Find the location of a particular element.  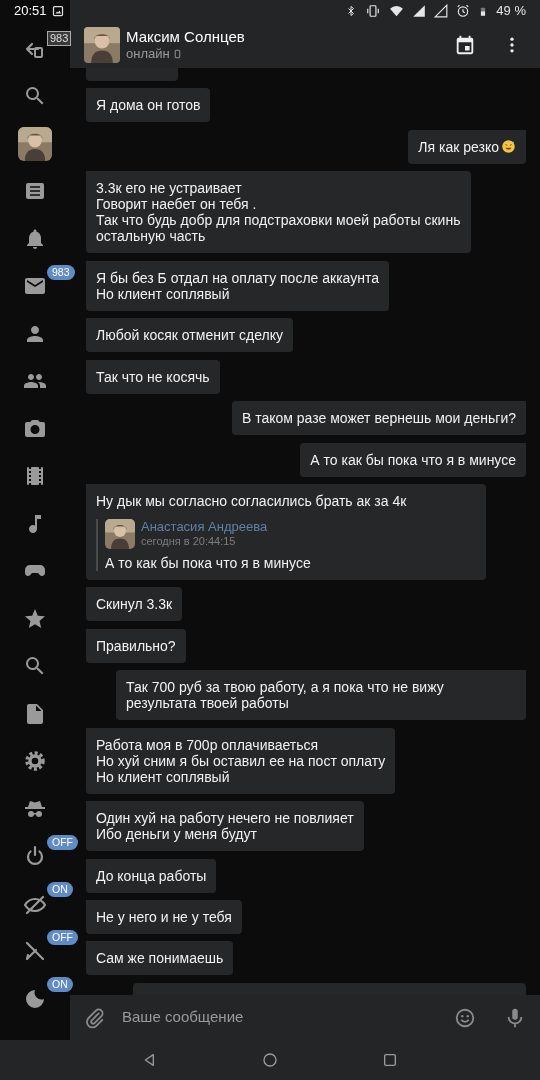

message-text: Так что не косячь is located at coordinates (153, 376).